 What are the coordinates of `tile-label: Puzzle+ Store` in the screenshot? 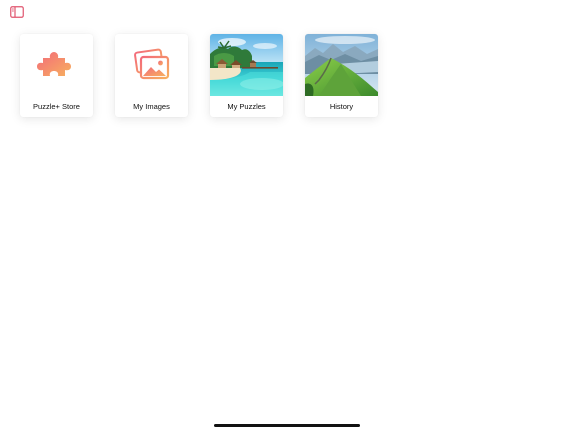 It's located at (56, 106).